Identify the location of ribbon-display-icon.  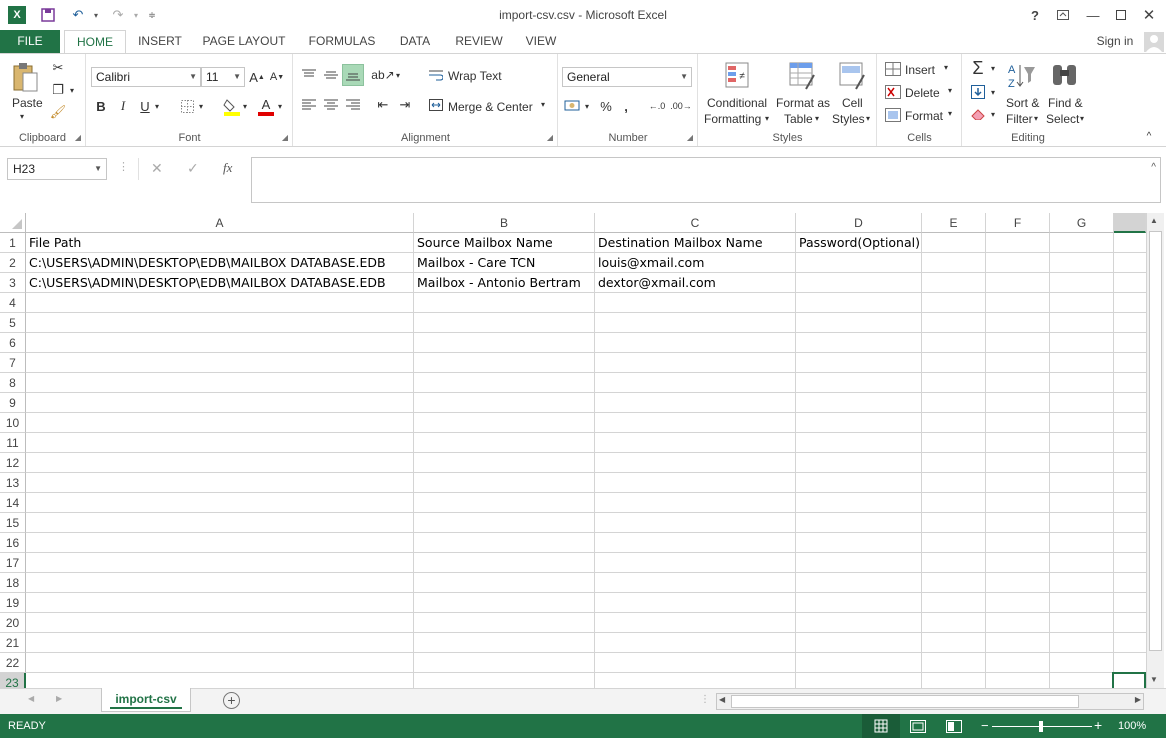
(1063, 15).